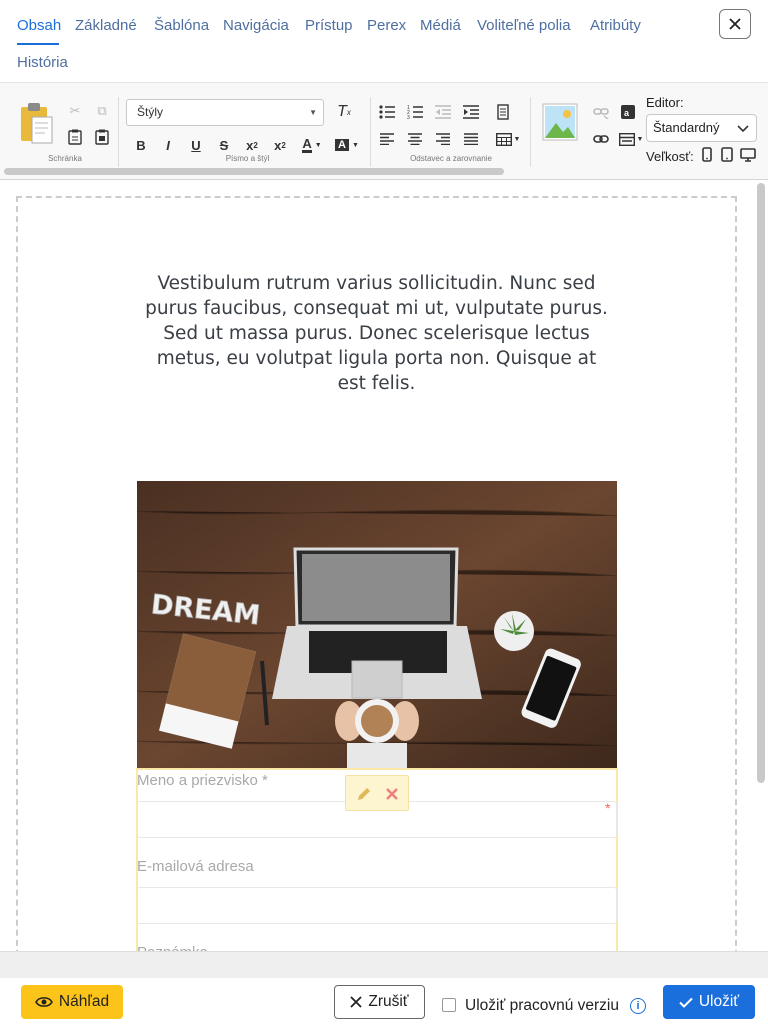 The image size is (768, 1024). What do you see at coordinates (329, 25) in the screenshot?
I see `tab-pristup: Prístup` at bounding box center [329, 25].